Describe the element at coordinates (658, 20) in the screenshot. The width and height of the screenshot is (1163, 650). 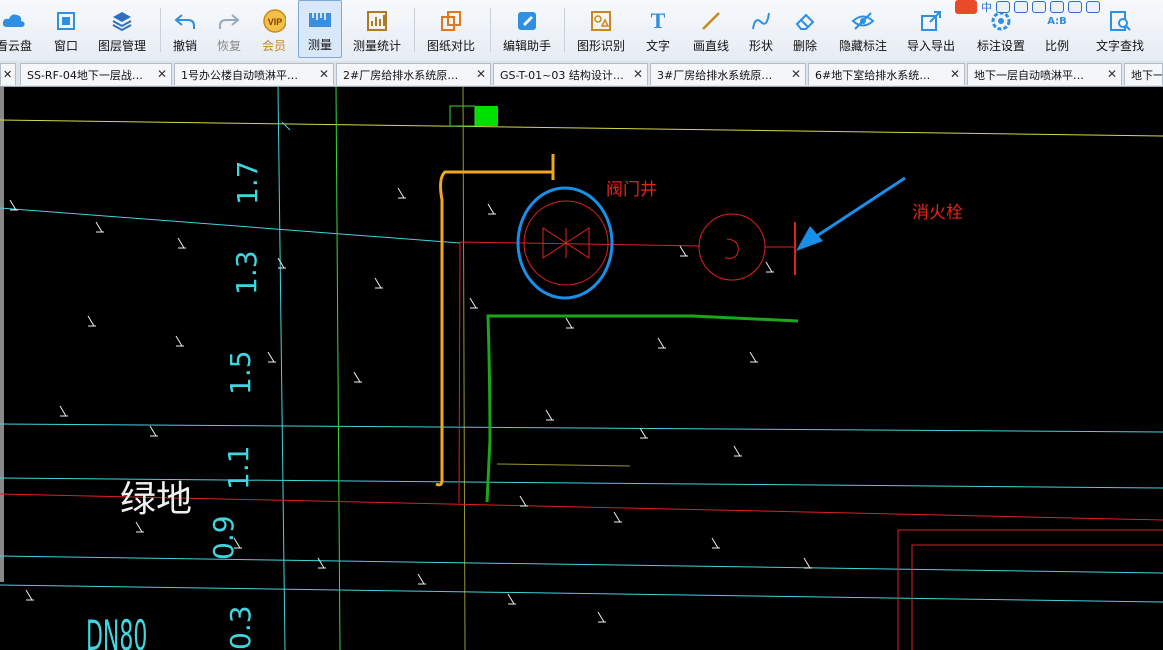
I see `text-icon: T` at that location.